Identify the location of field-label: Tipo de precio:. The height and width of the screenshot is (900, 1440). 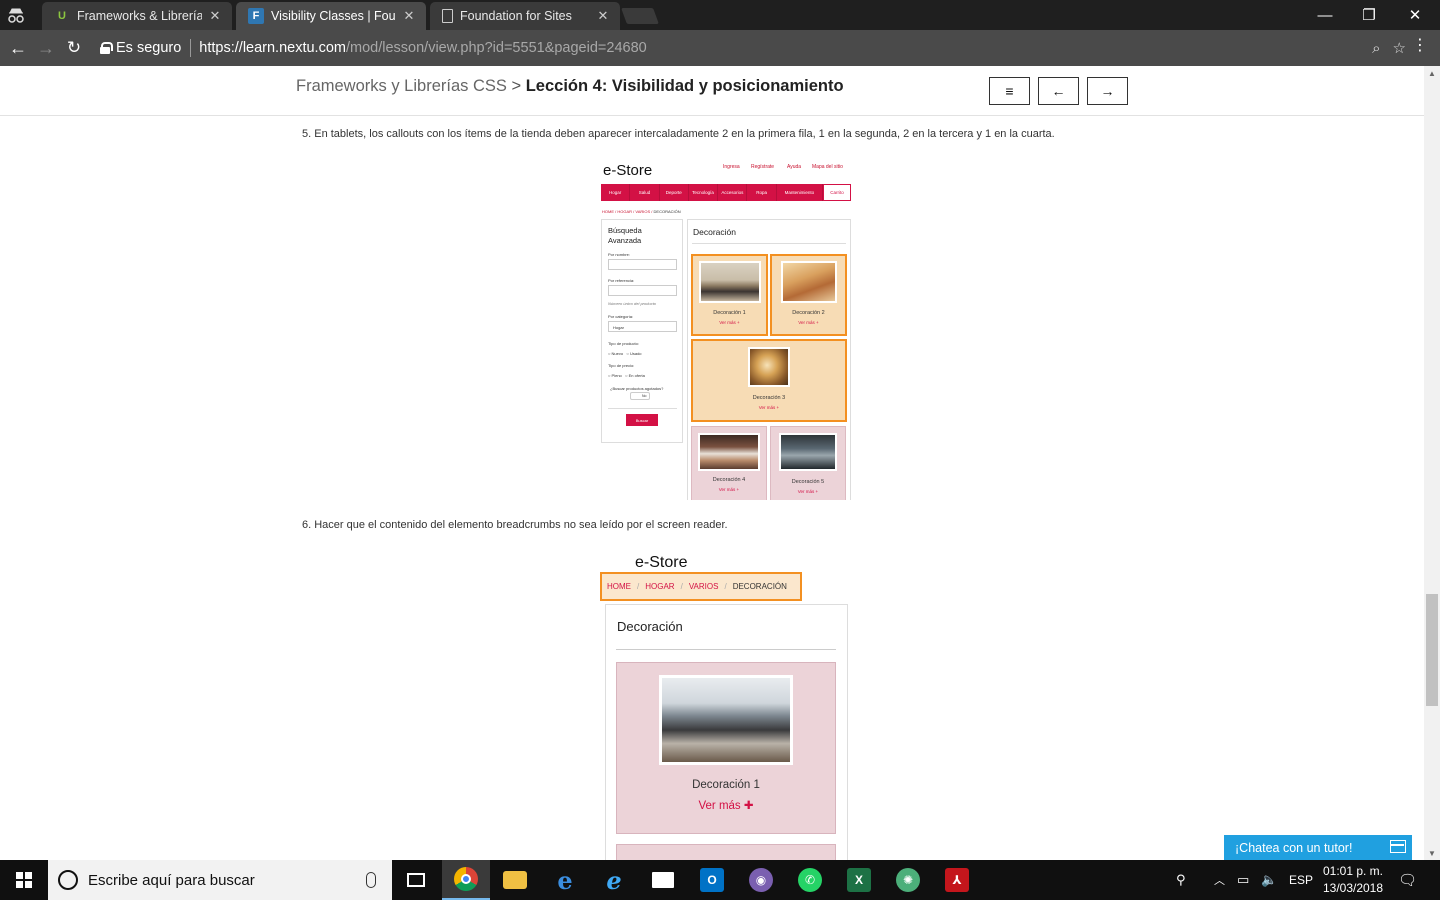
(621, 365).